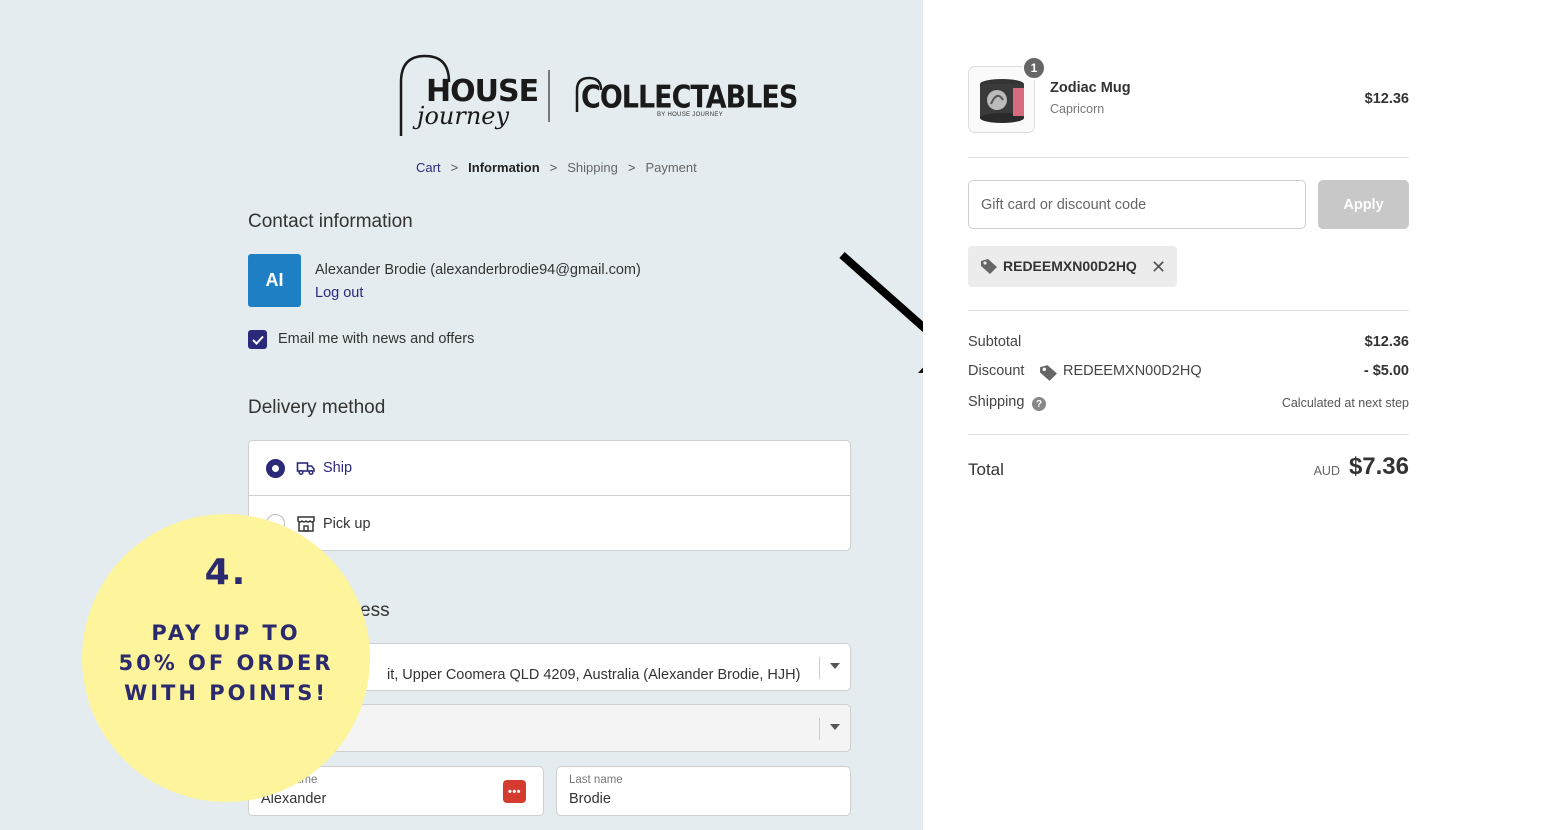 The height and width of the screenshot is (830, 1567). I want to click on shipping-value: Calculated at next step, so click(1345, 403).